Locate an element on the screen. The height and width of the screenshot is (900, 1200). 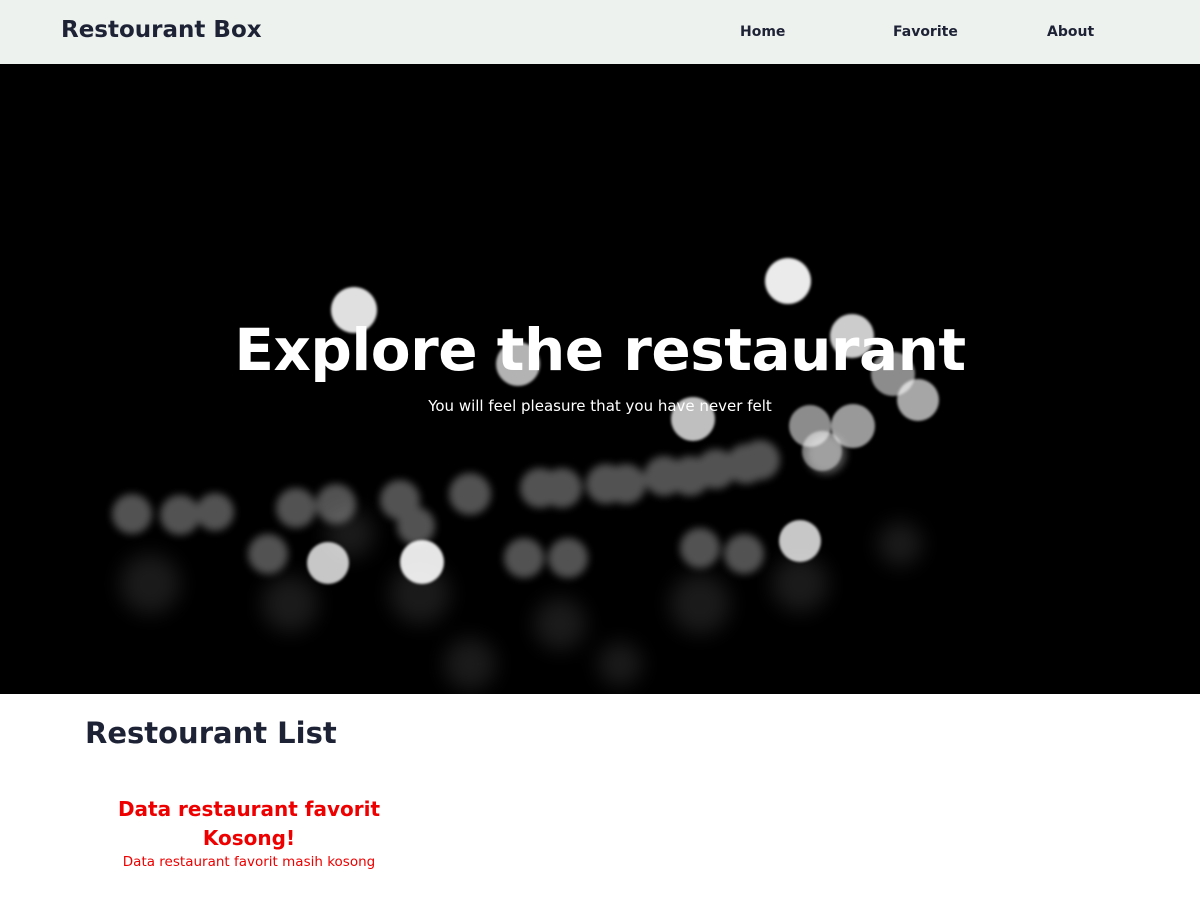
navbar: Restourant Box Home Favorite About is located at coordinates (600, 32).